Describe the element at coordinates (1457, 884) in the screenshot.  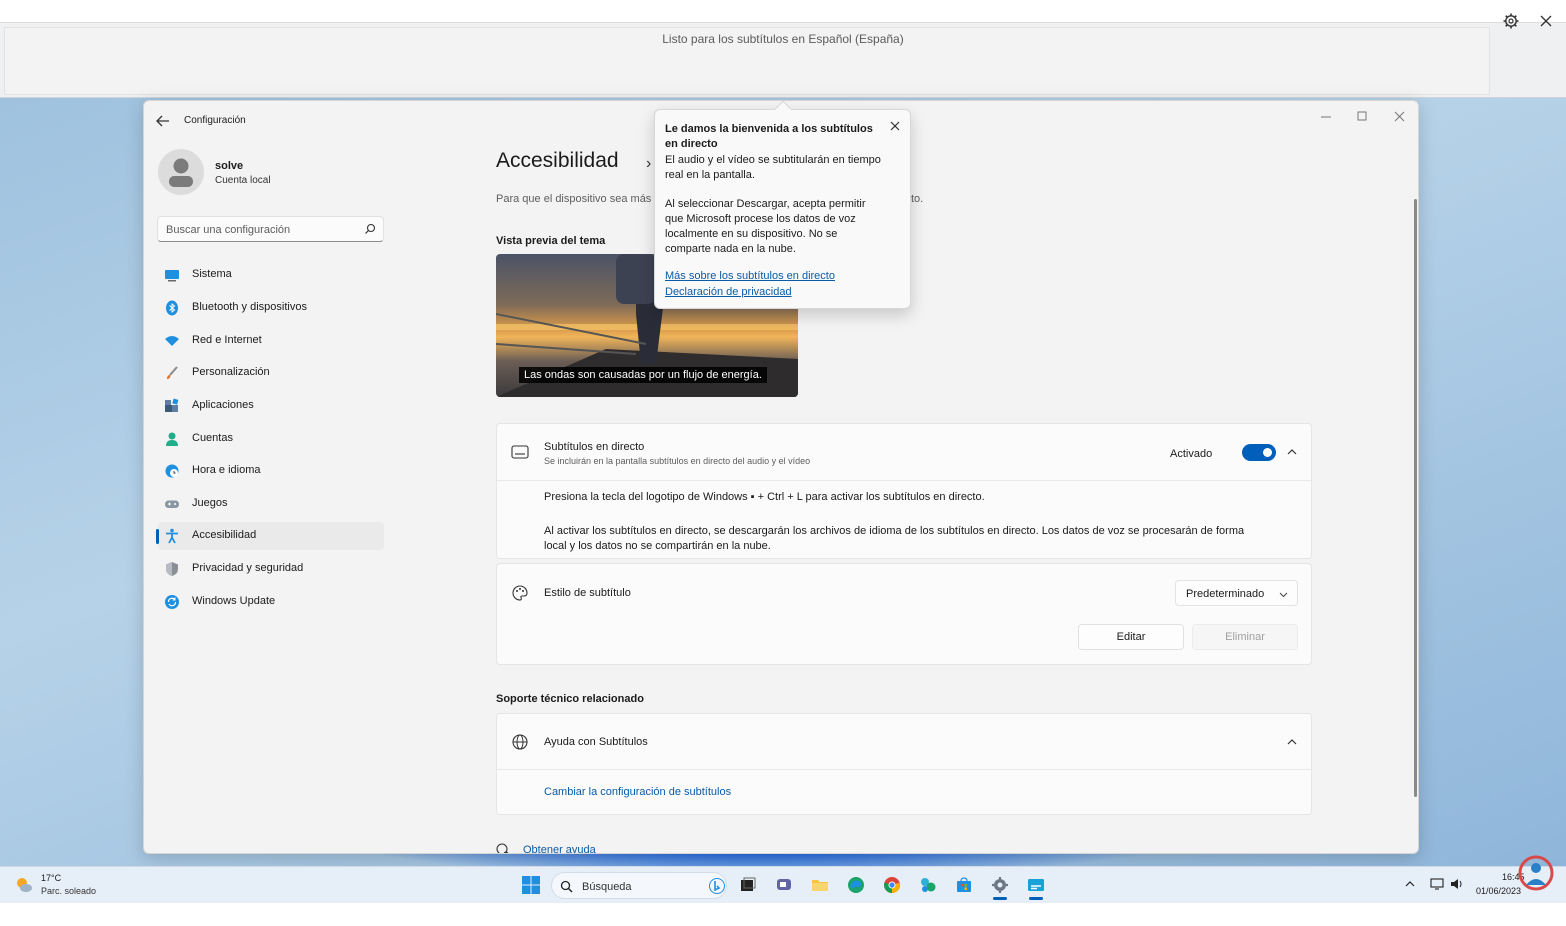
I see `volume-icon` at that location.